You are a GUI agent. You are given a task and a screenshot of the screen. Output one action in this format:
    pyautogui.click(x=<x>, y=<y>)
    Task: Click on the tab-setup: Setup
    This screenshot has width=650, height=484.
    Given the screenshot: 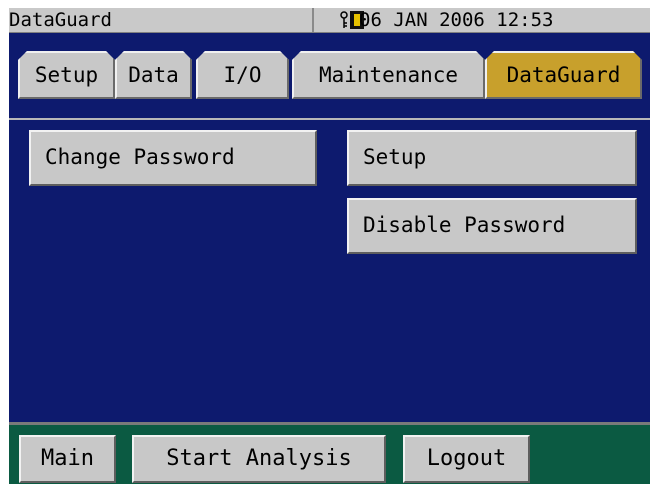 What is the action you would take?
    pyautogui.click(x=66, y=75)
    